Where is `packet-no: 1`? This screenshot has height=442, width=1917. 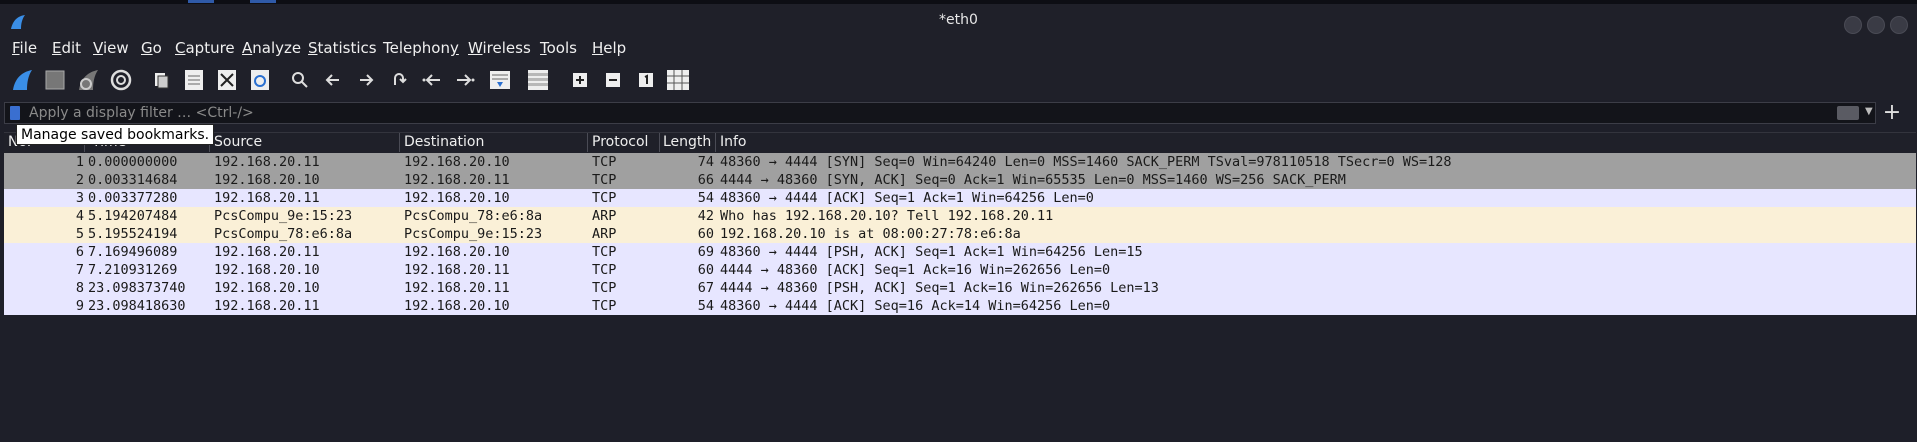 packet-no: 1 is located at coordinates (79, 162).